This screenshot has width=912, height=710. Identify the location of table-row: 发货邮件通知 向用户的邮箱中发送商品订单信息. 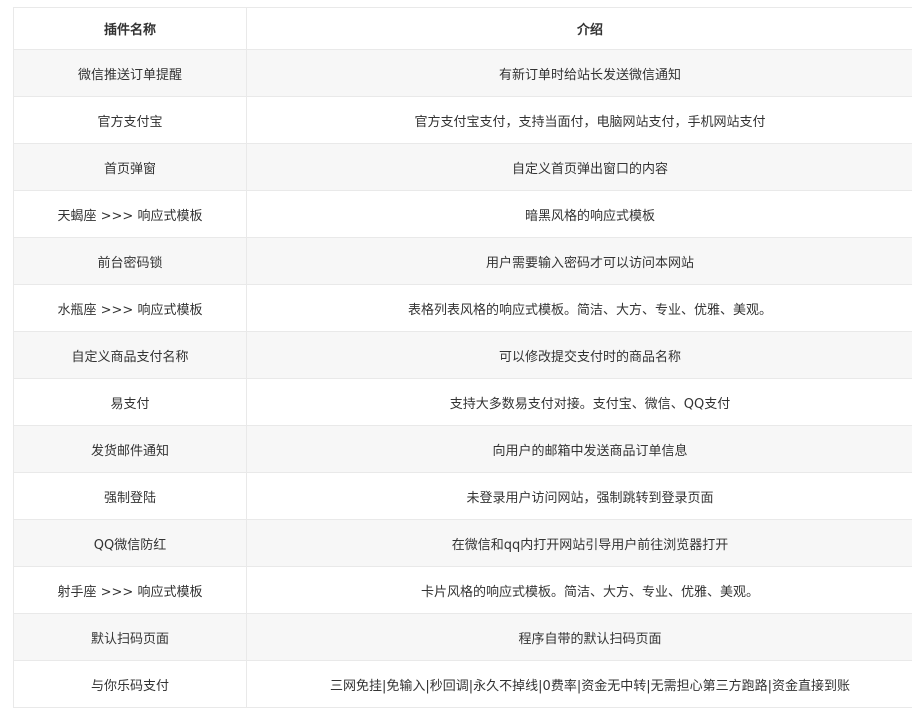
(462, 449).